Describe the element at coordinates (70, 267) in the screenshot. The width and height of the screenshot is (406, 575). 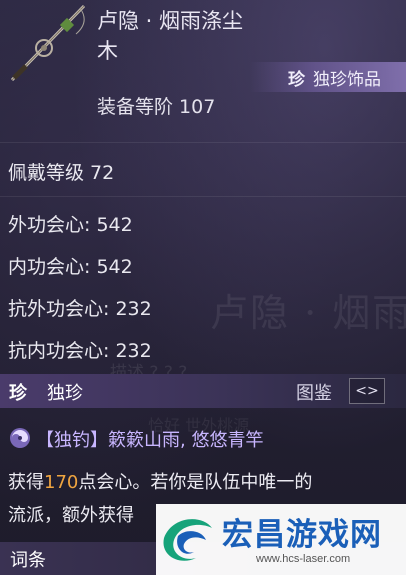
I see `stat-inner-crit: 内功会心: 542` at that location.